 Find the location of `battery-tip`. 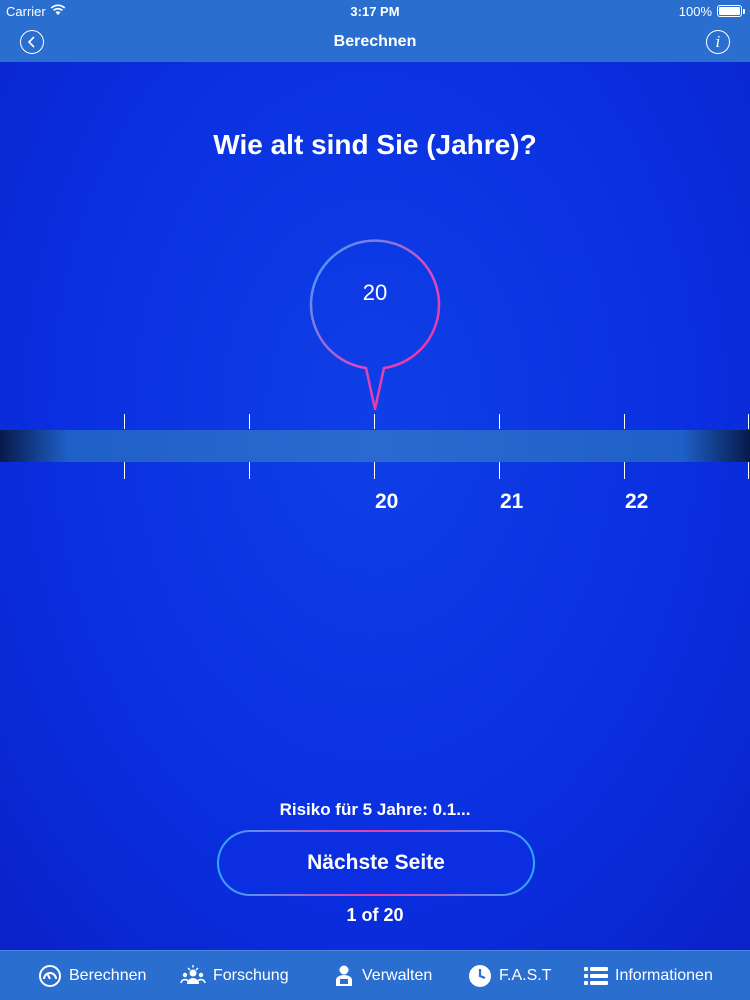

battery-tip is located at coordinates (744, 11).